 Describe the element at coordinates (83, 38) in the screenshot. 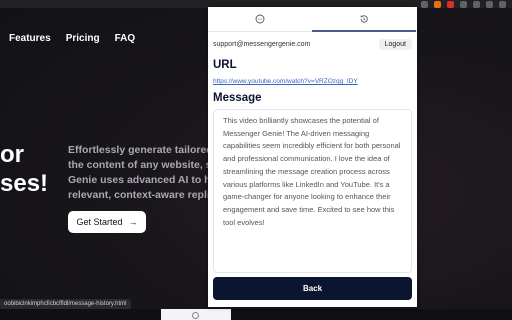

I see `nav-link-pricing: Pricing` at that location.